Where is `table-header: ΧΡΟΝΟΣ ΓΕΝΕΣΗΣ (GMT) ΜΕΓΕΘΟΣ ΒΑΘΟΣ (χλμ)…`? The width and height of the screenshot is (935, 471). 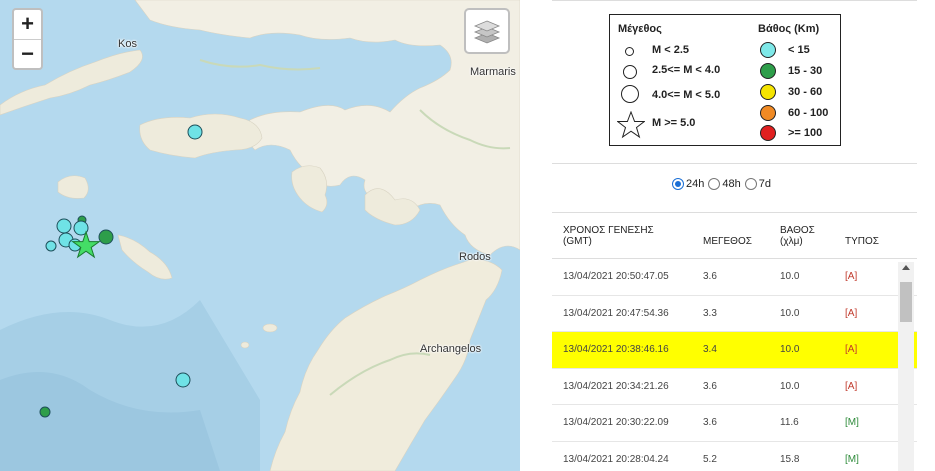 table-header: ΧΡΟΝΟΣ ΓΕΝΕΣΗΣ (GMT) ΜΕΓΕΘΟΣ ΒΑΘΟΣ (χλμ)… is located at coordinates (734, 235).